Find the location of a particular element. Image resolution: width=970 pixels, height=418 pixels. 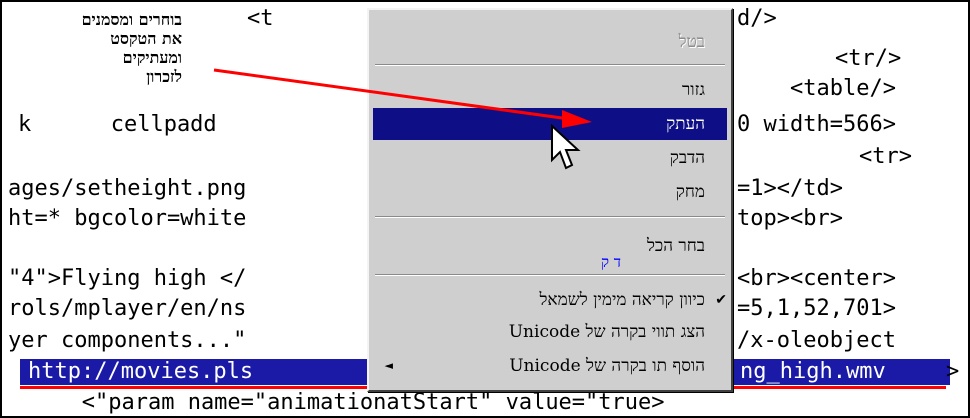

mouse-pointer-icon is located at coordinates (566, 147).